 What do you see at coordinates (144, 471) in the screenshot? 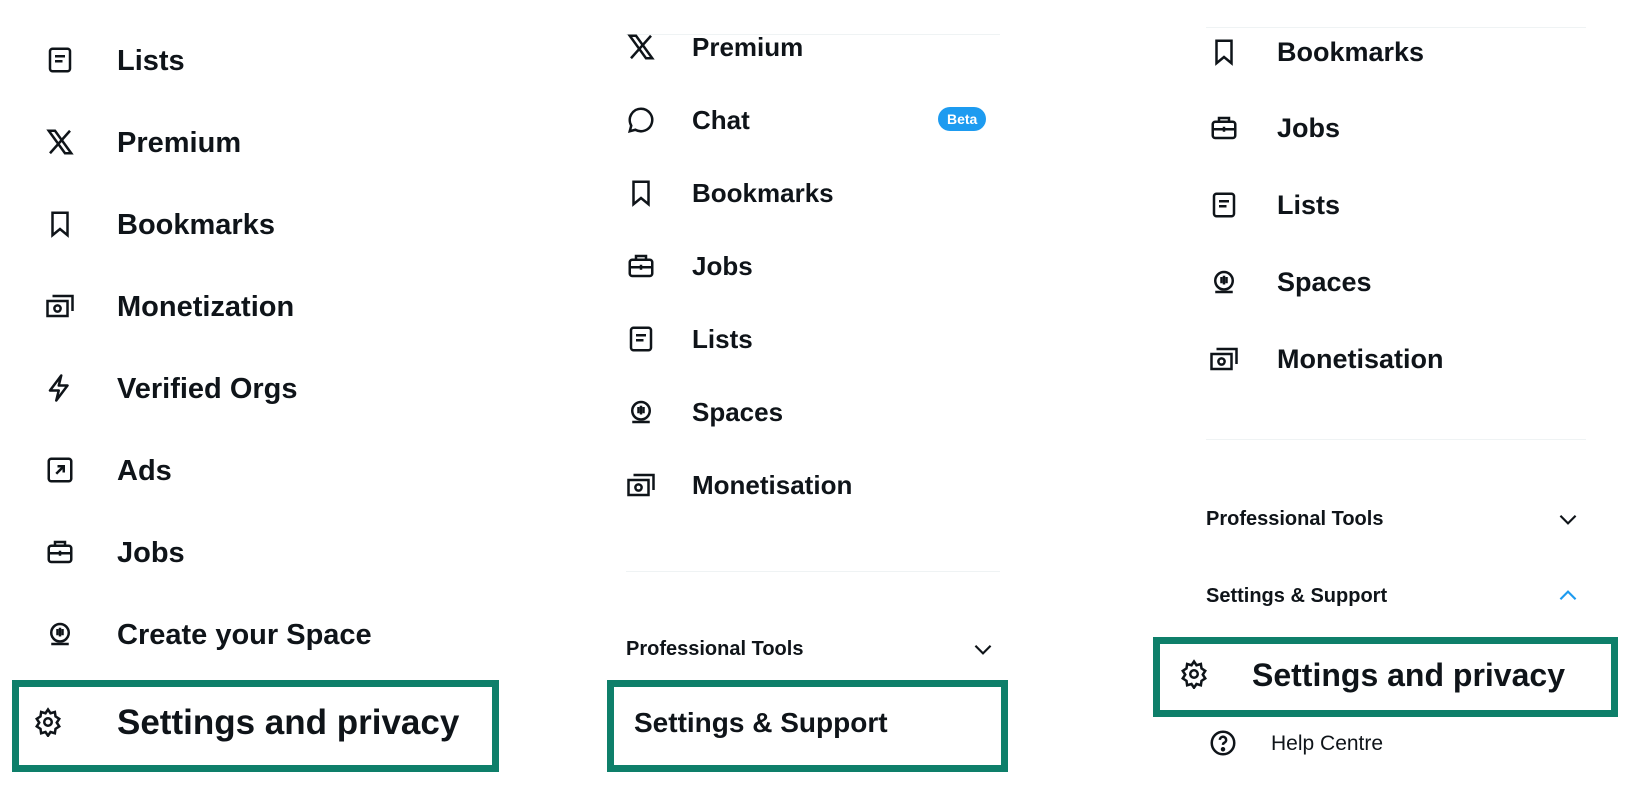
I see `nav-item-label: Ads` at bounding box center [144, 471].